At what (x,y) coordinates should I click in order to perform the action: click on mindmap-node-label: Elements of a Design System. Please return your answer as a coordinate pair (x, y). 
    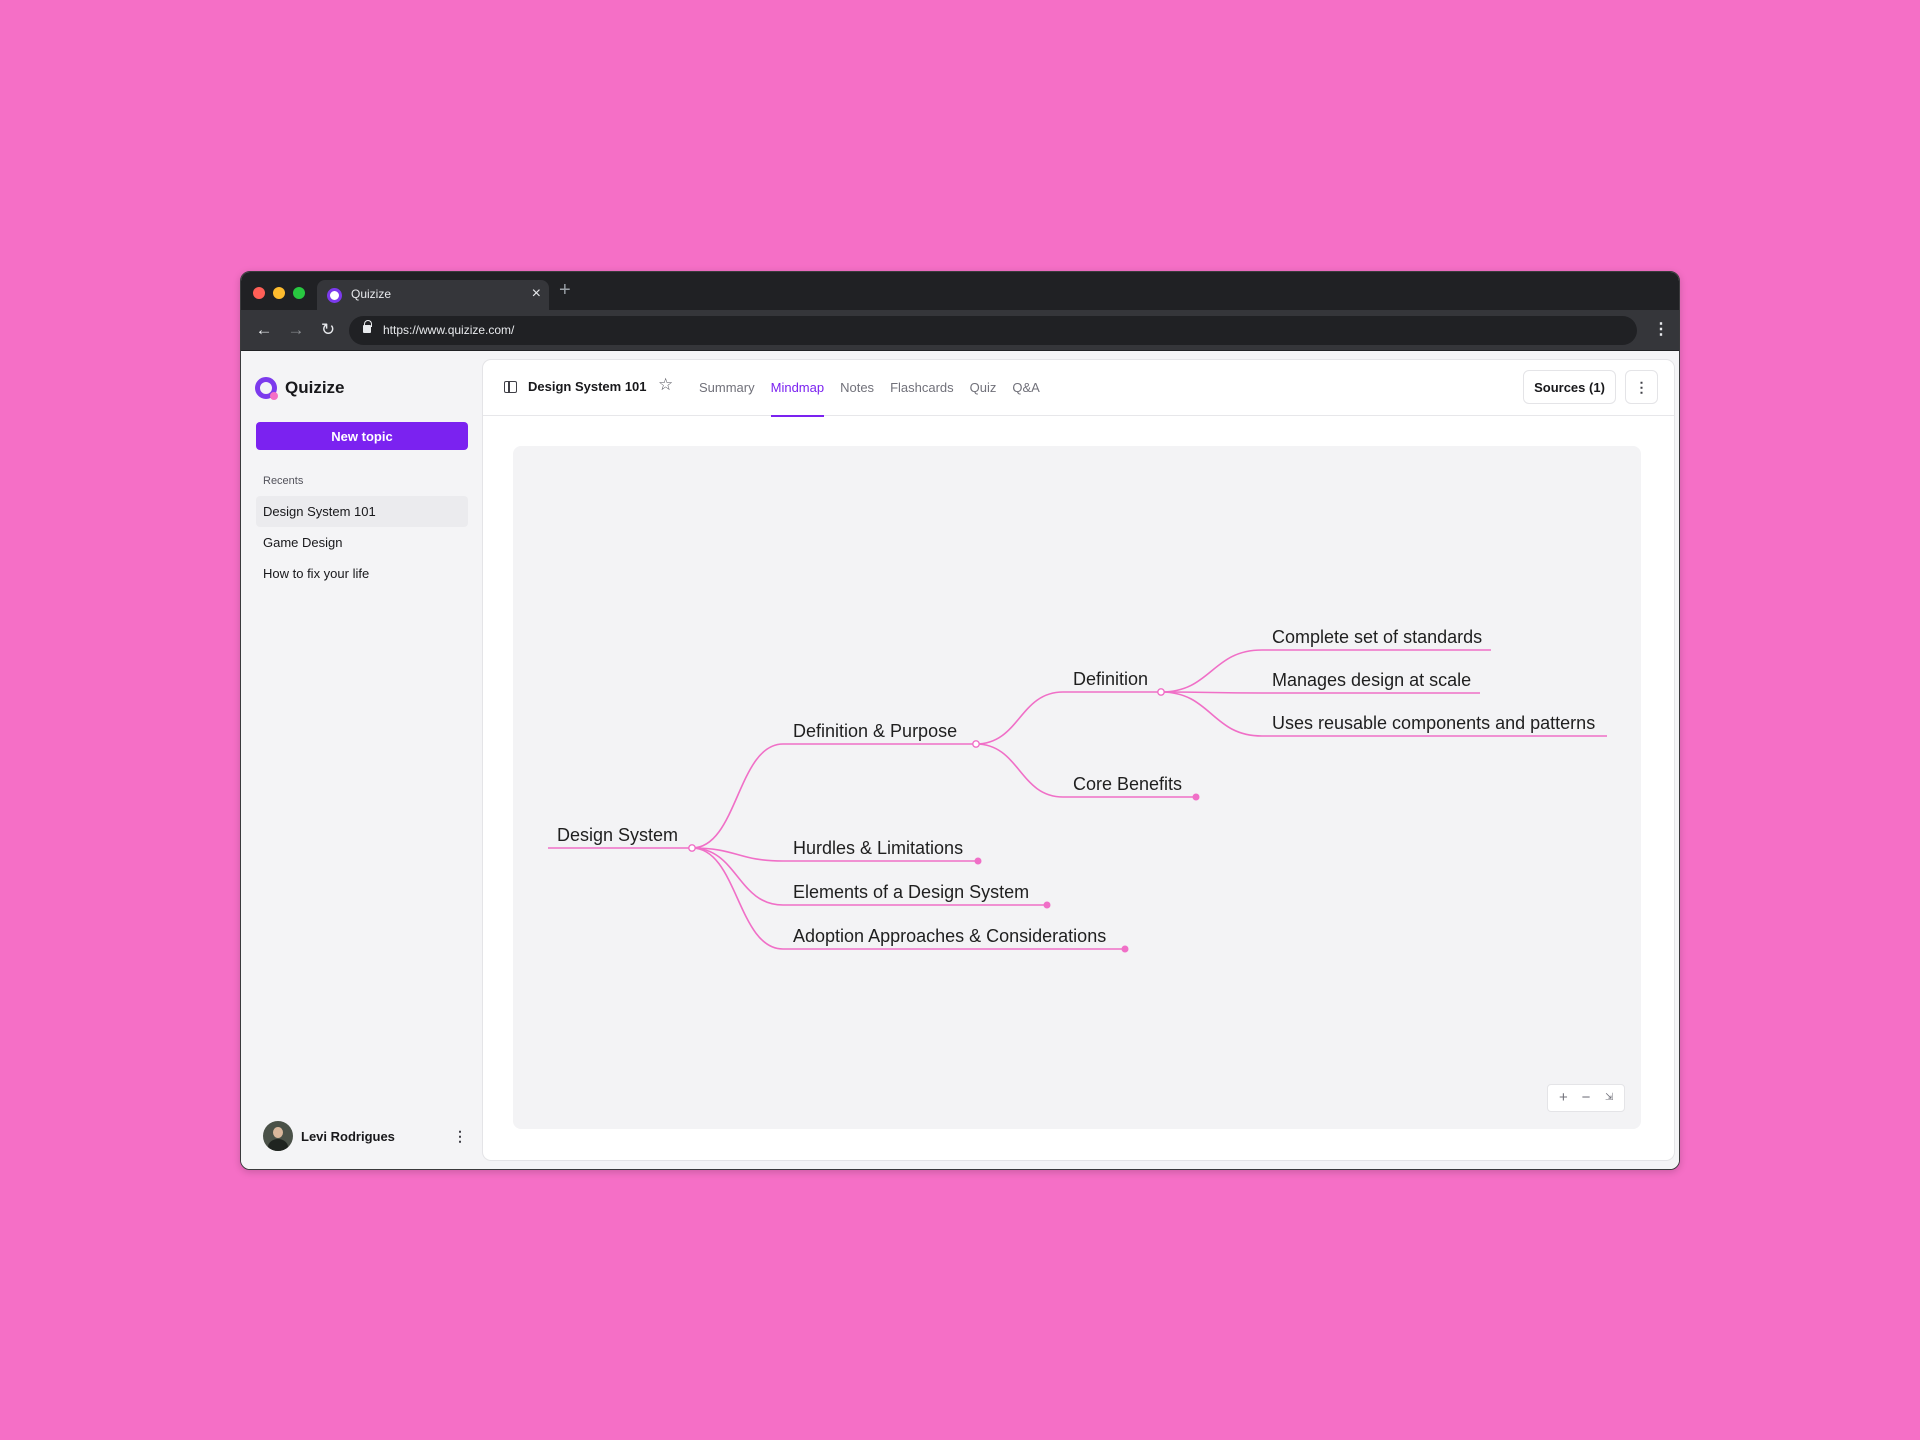
    Looking at the image, I should click on (911, 892).